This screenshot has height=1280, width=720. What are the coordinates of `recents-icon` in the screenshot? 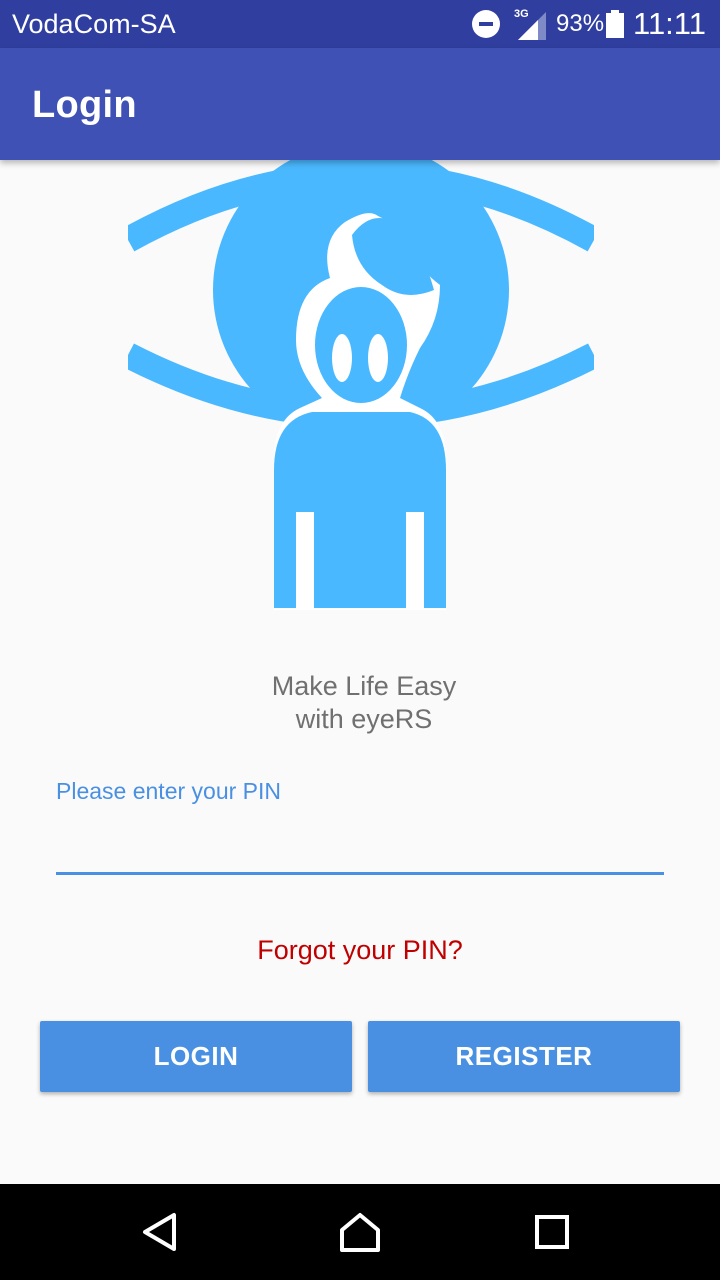 It's located at (552, 1232).